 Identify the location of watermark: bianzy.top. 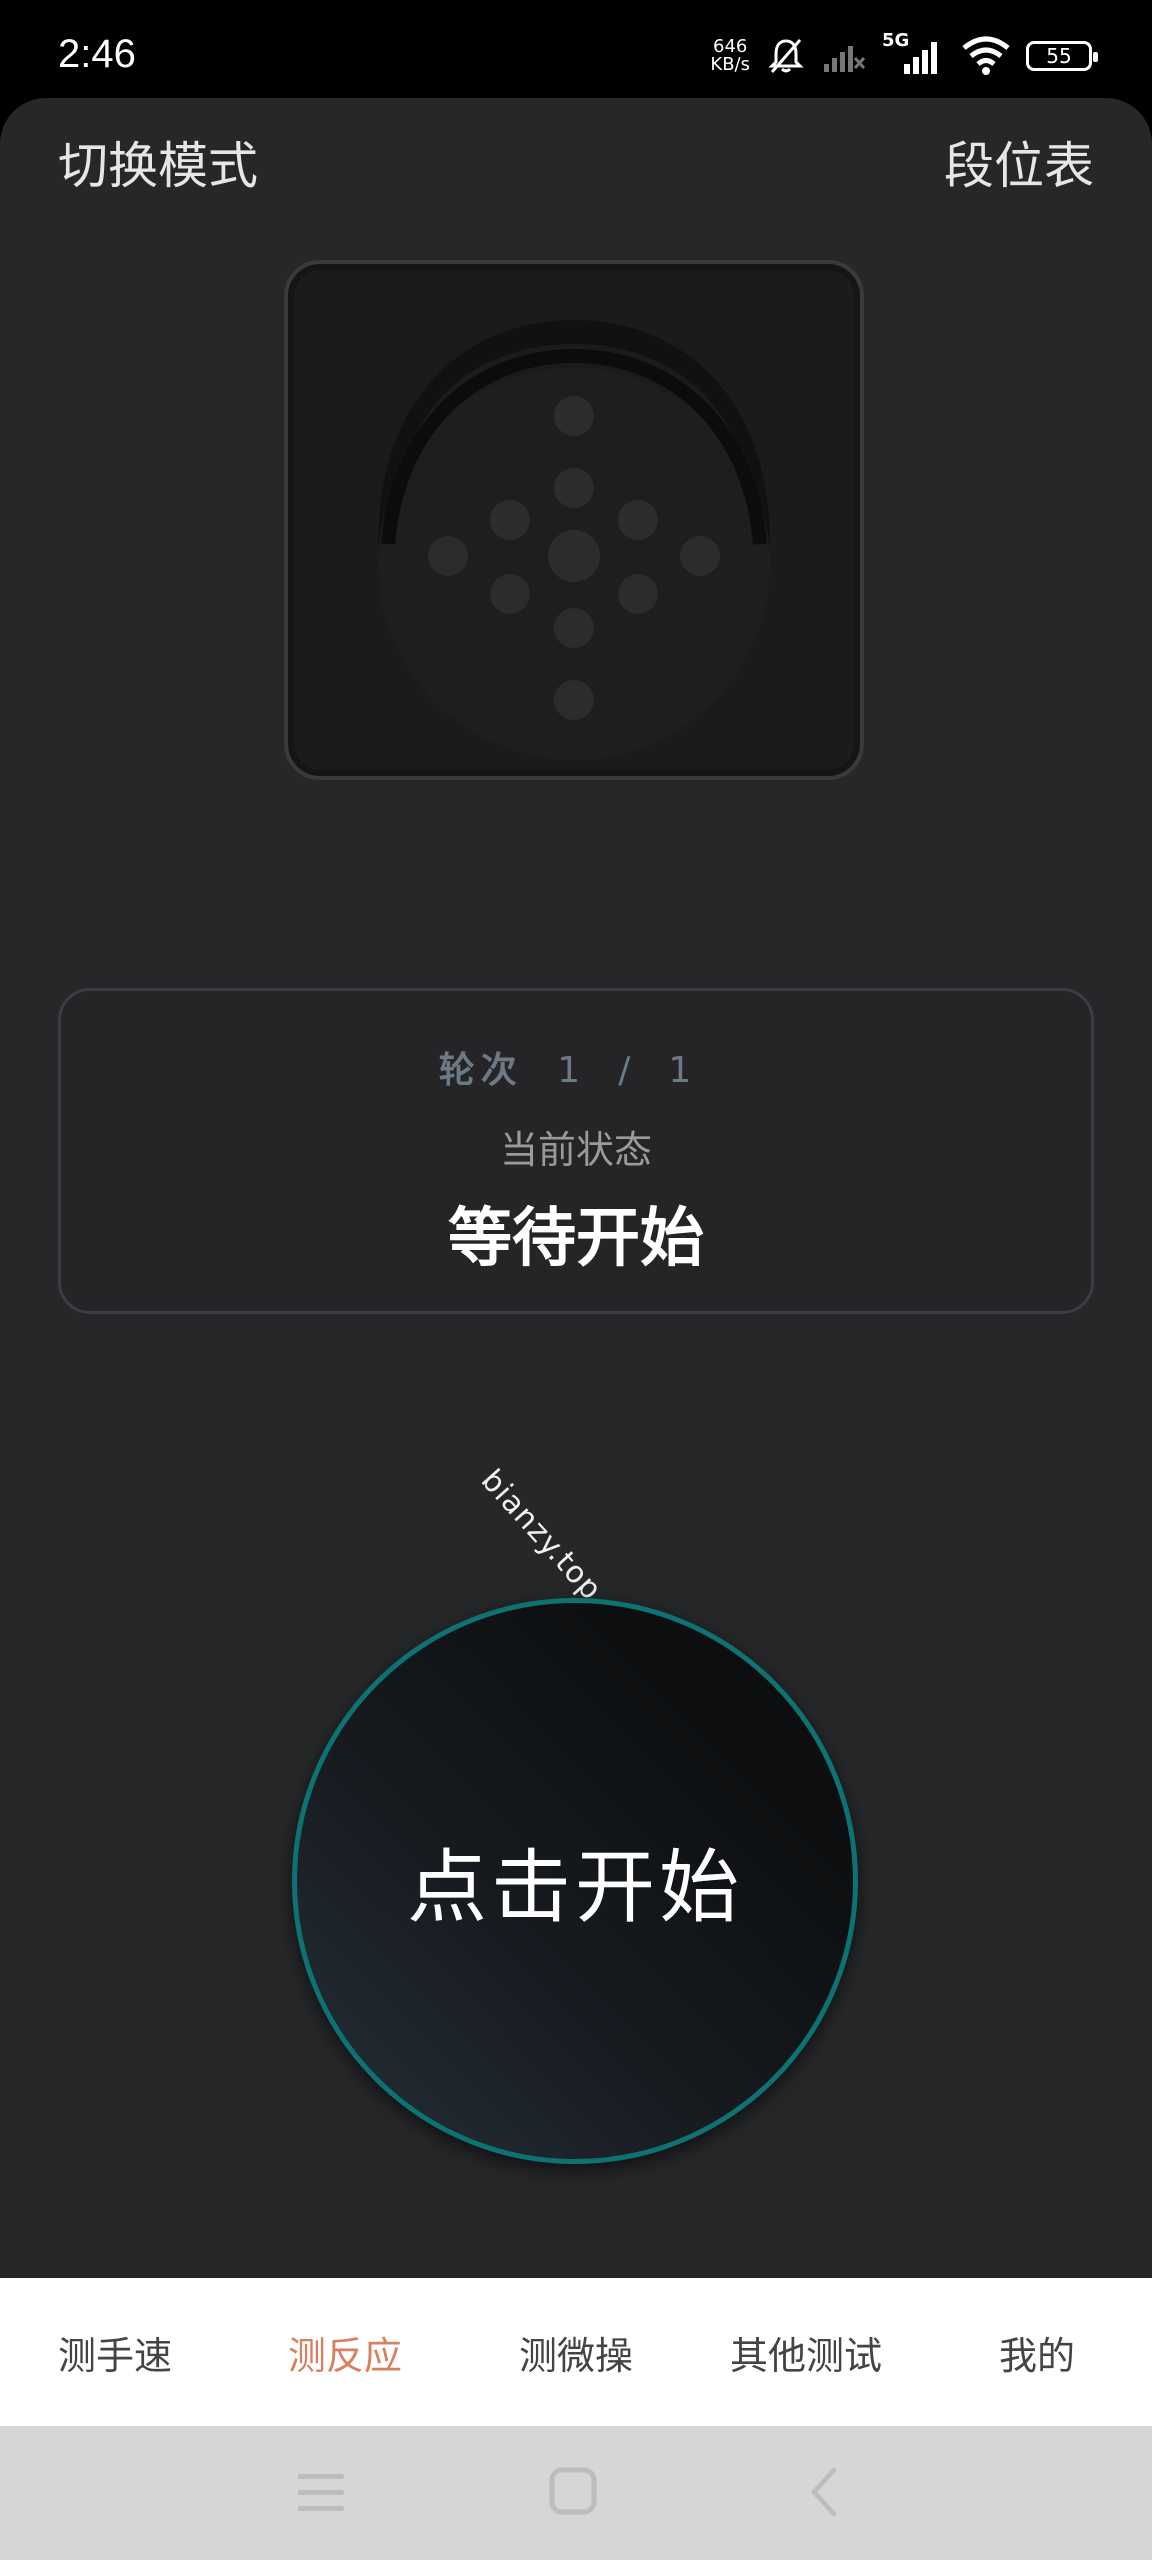
(541, 1535).